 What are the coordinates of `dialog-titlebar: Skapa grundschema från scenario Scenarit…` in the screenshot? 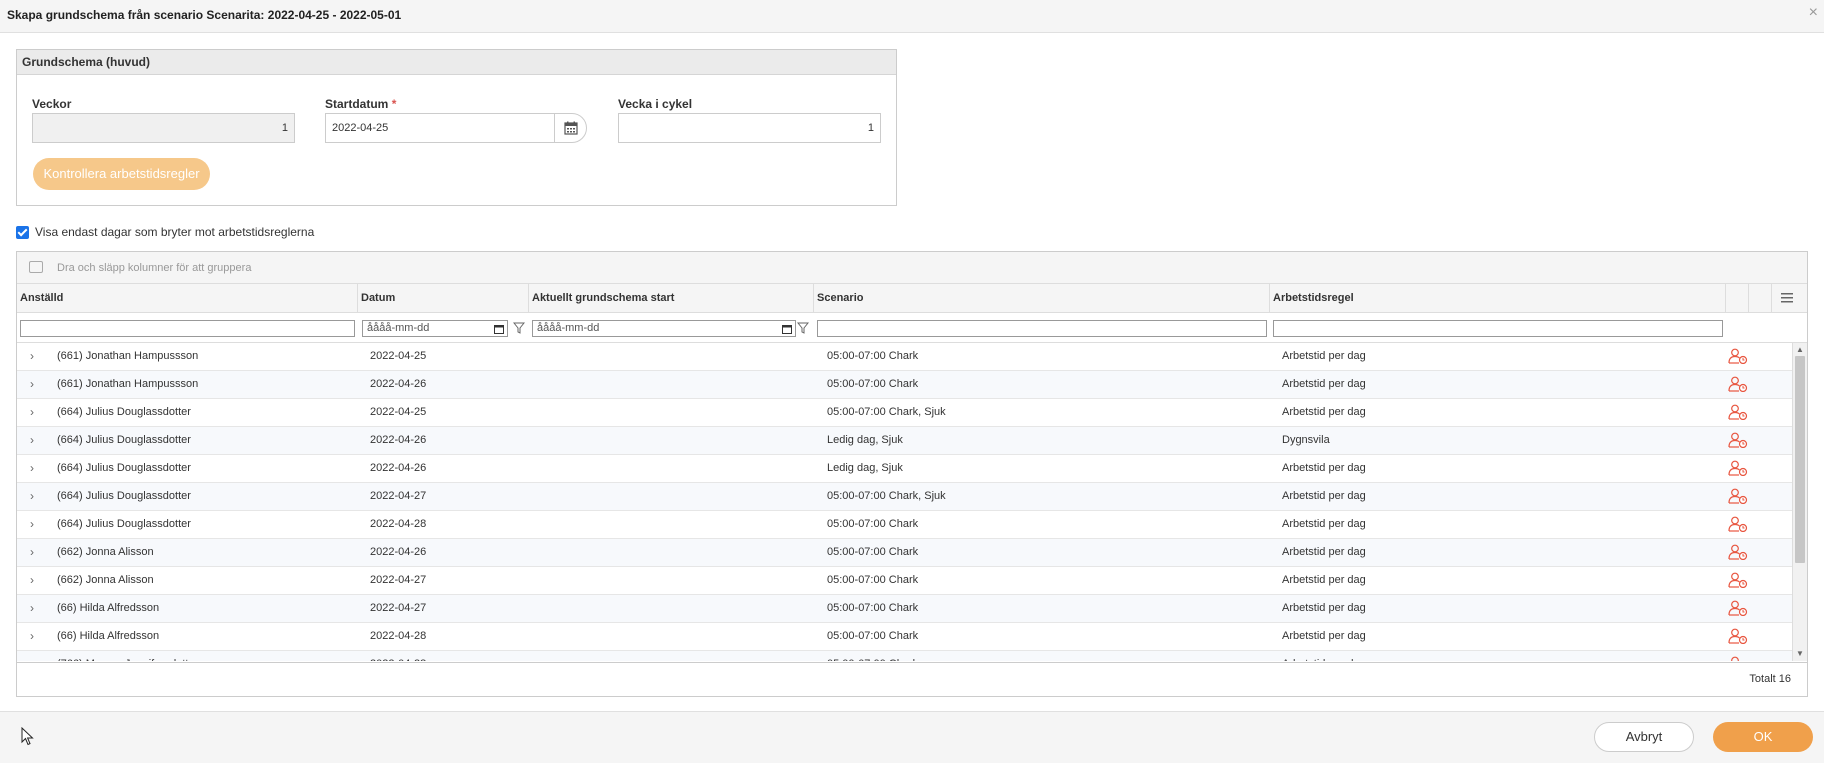 It's located at (912, 16).